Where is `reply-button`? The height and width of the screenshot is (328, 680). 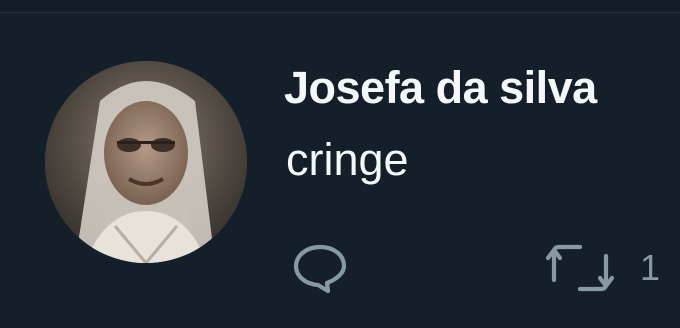 reply-button is located at coordinates (320, 268).